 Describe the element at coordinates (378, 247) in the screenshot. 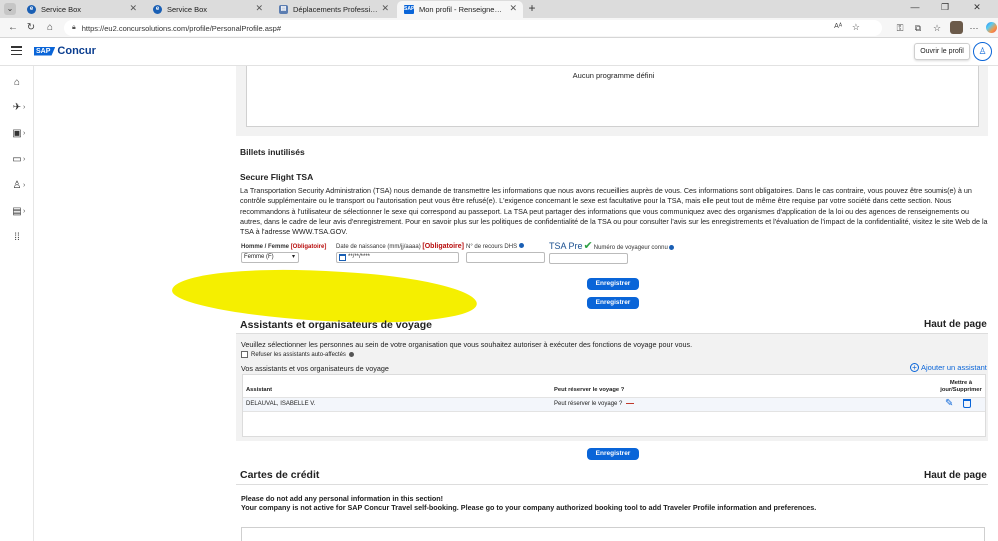

I see `dob-label: Date de naissance (mm/jj/aaaa)` at that location.